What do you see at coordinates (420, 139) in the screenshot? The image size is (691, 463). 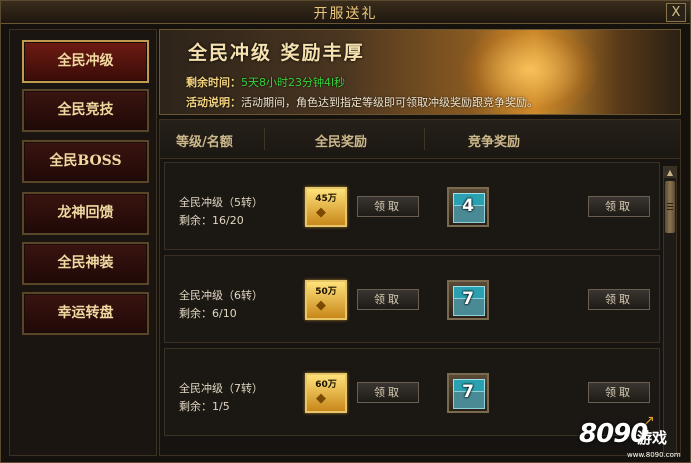 I see `table-header: 等级/名额 全民奖励 竞争奖励` at bounding box center [420, 139].